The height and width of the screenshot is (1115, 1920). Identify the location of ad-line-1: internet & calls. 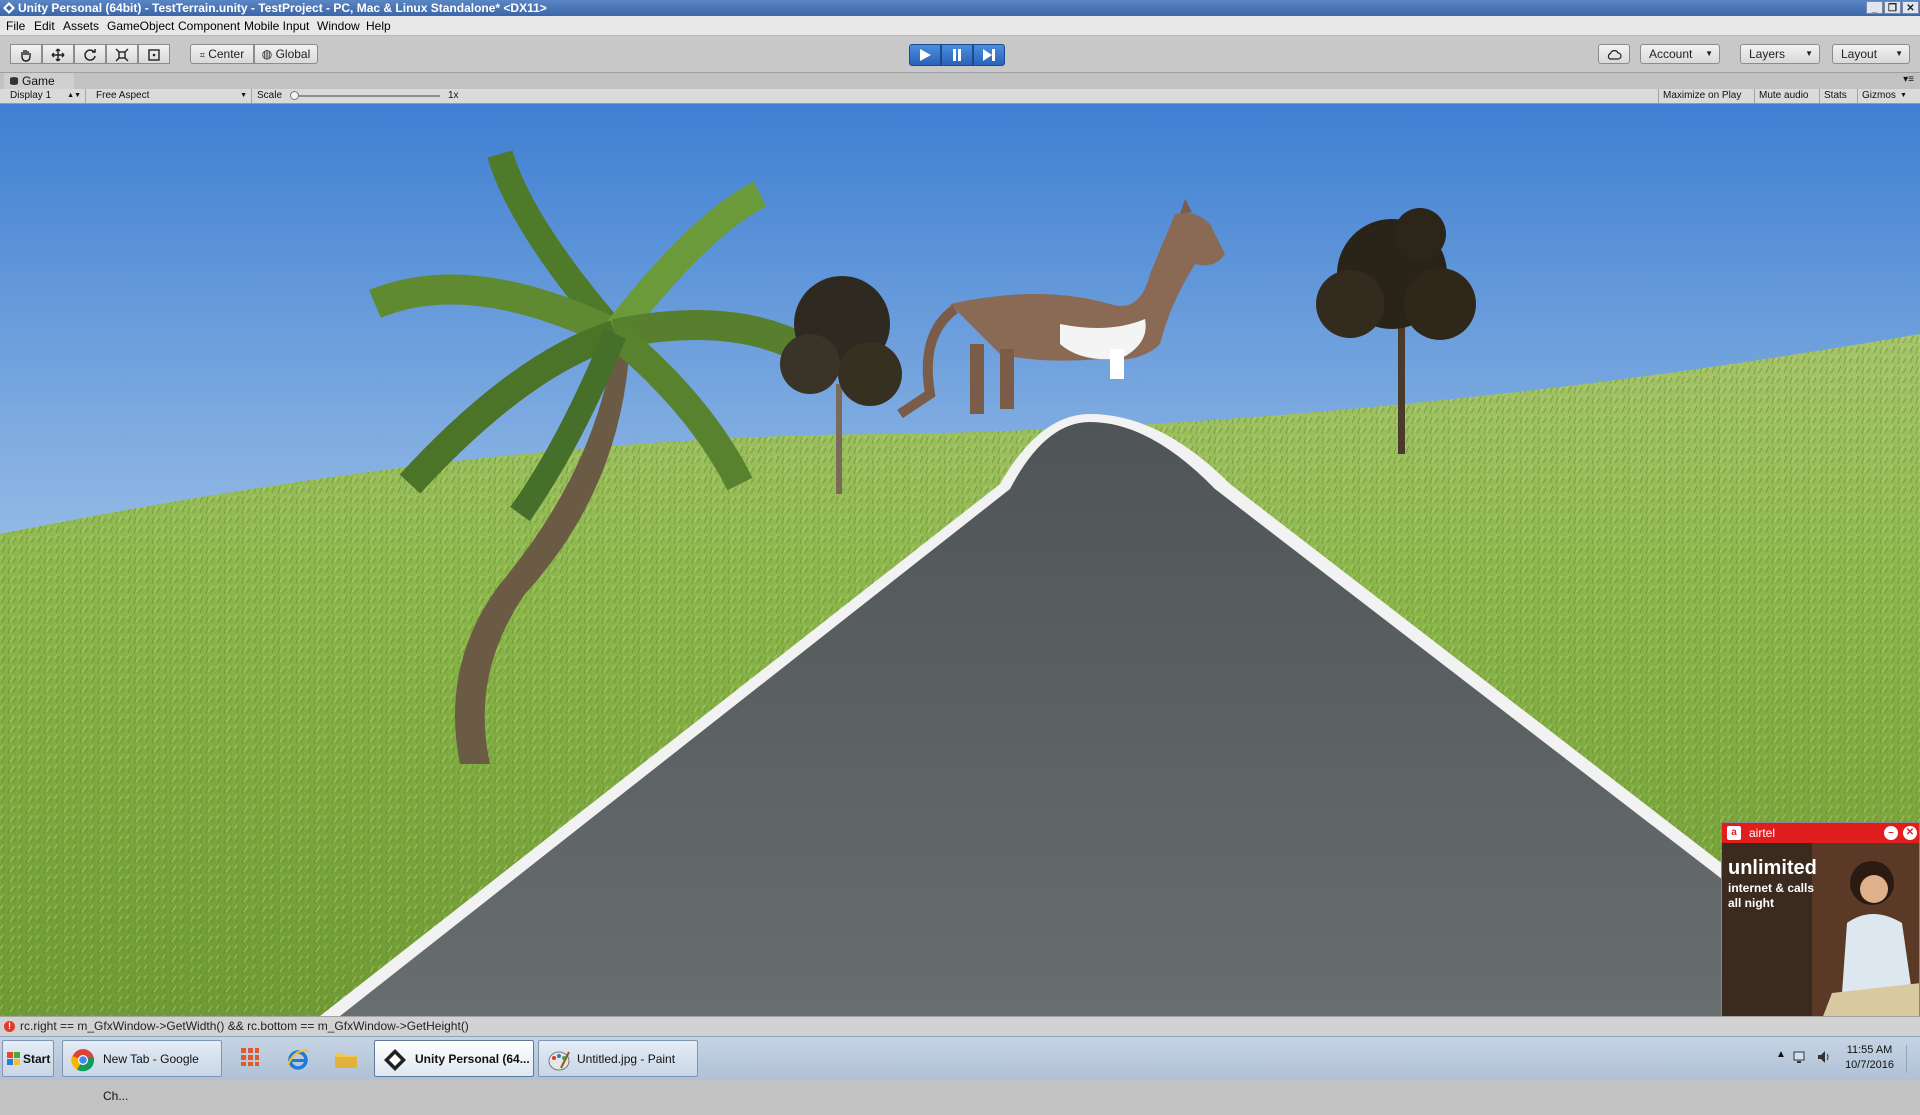
(1771, 888).